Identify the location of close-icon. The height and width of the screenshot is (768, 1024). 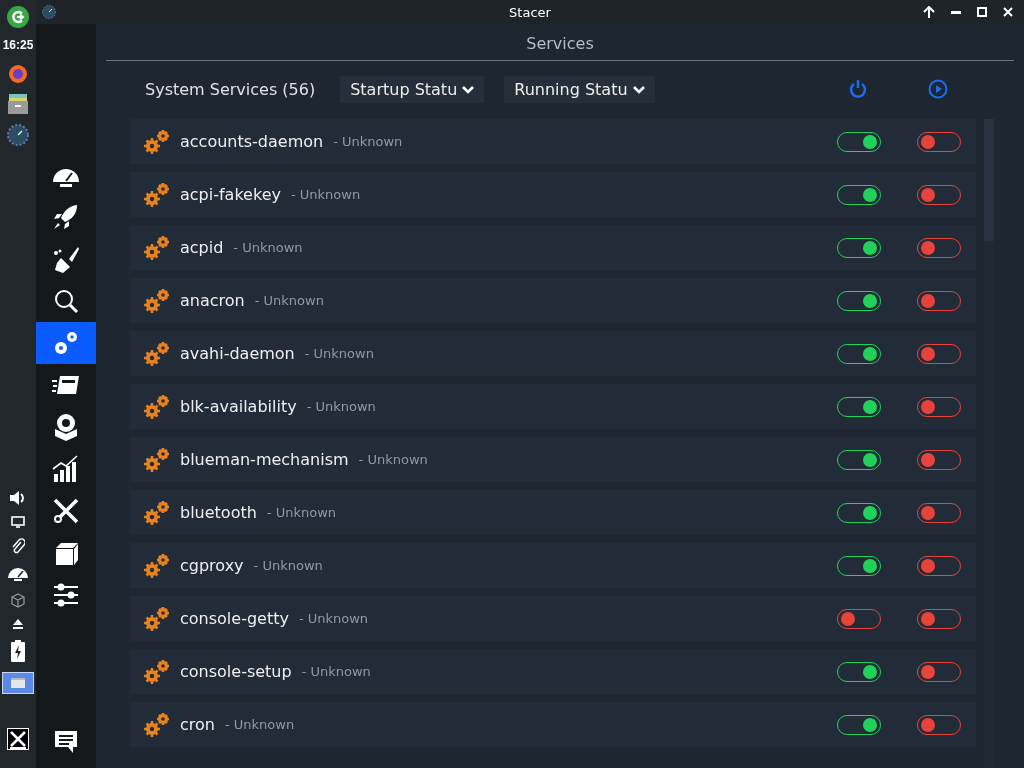
(1008, 12).